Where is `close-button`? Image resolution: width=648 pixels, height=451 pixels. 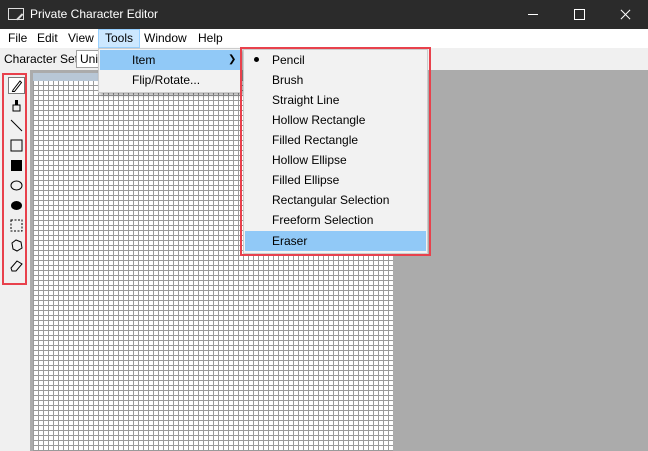 close-button is located at coordinates (625, 14).